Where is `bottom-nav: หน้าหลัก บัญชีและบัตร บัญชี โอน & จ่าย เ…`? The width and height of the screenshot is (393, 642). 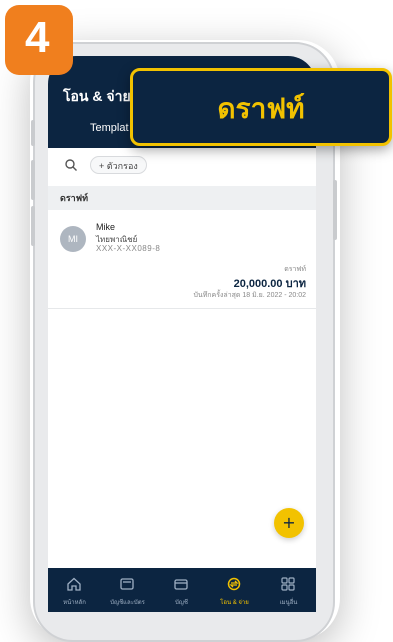 bottom-nav: หน้าหลัก บัญชีและบัตร บัญชี โอน & จ่าย เ… is located at coordinates (182, 590).